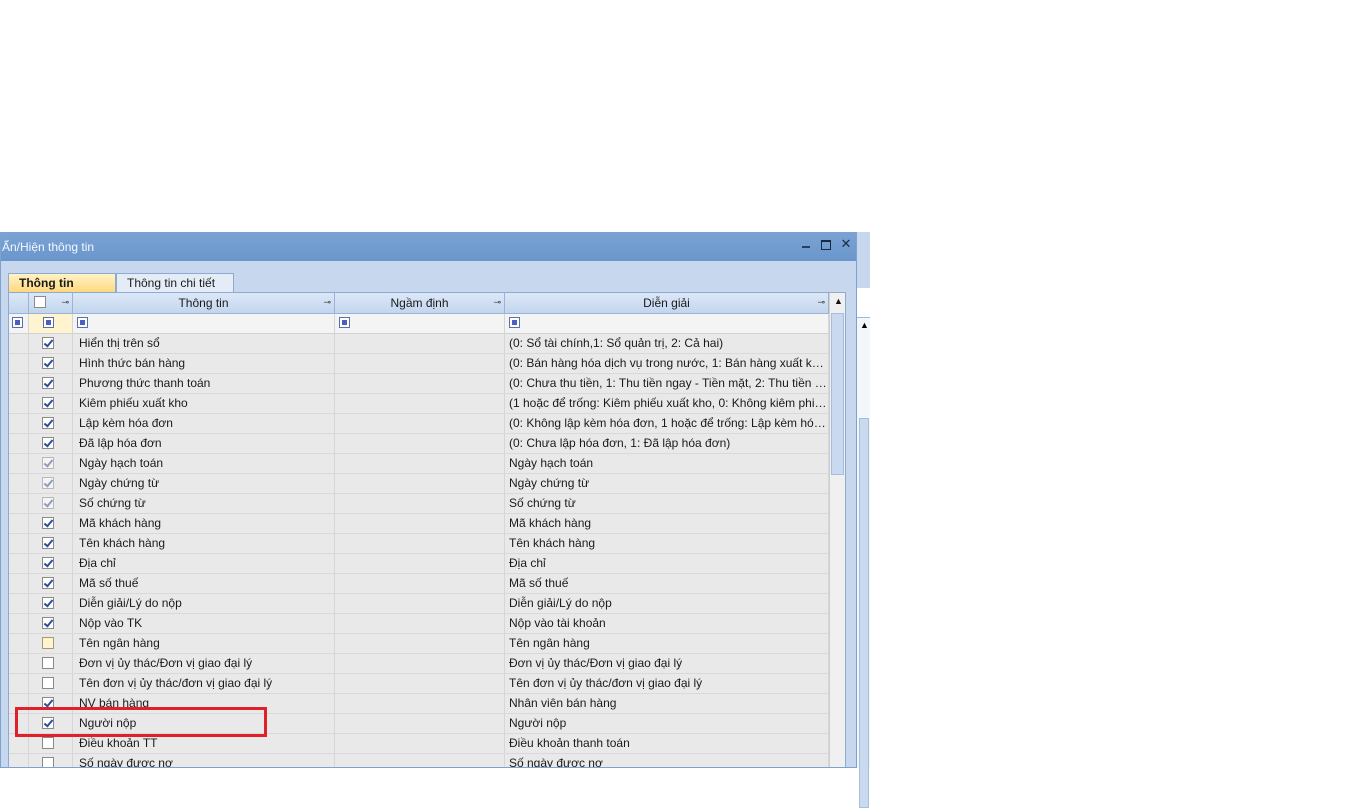  I want to click on info-cell: Mã khách hàng, so click(204, 523).